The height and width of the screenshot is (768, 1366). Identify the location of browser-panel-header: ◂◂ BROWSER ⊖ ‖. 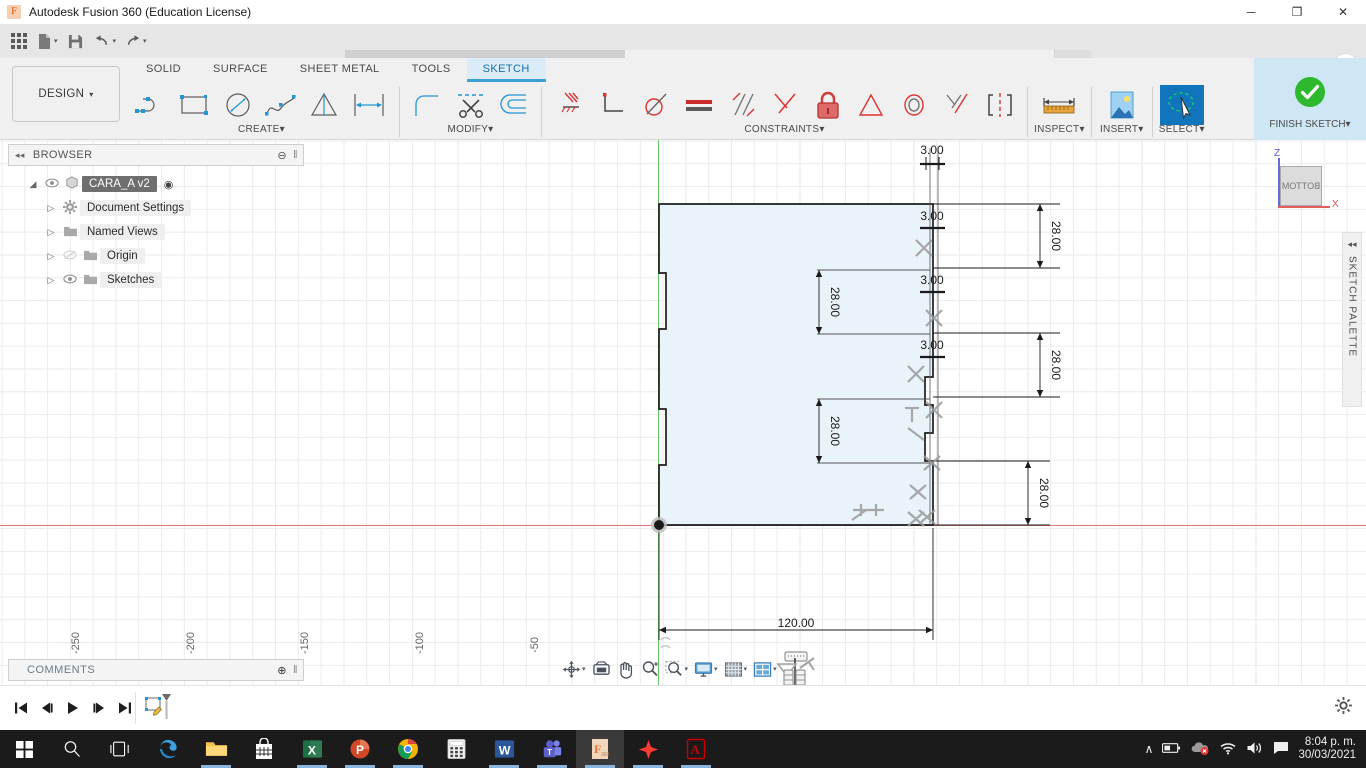
(156, 155).